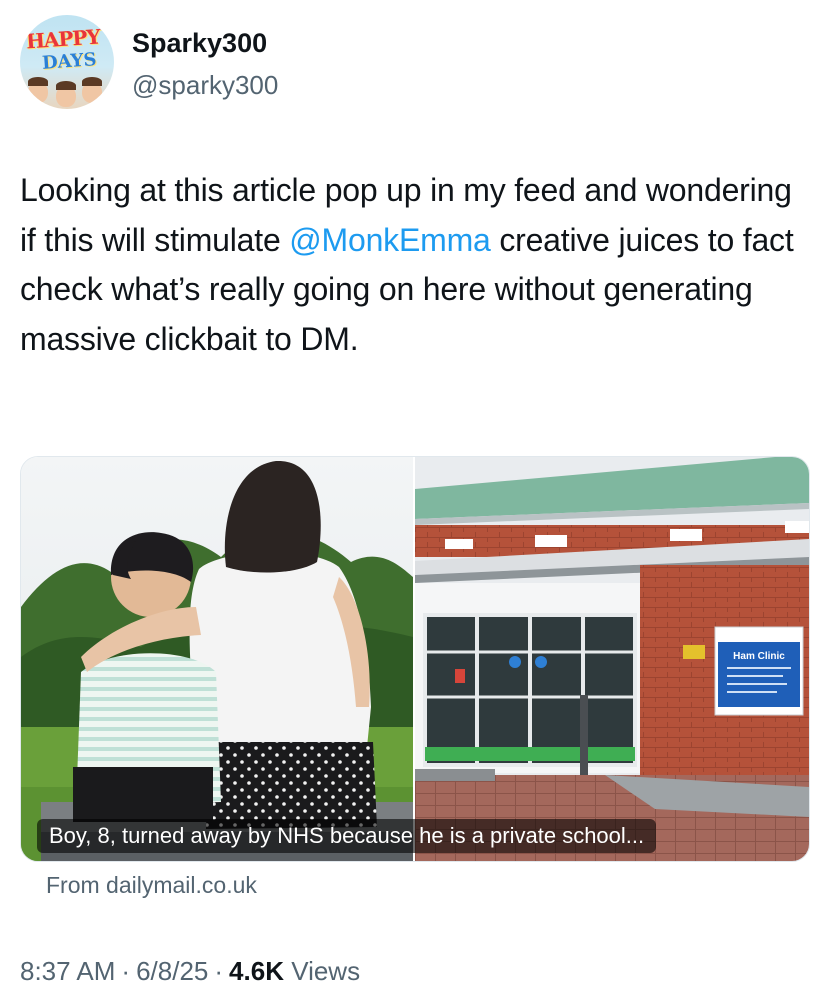 This screenshot has width=828, height=1000. What do you see at coordinates (172, 971) in the screenshot?
I see `tweet-date: 6/8/25` at bounding box center [172, 971].